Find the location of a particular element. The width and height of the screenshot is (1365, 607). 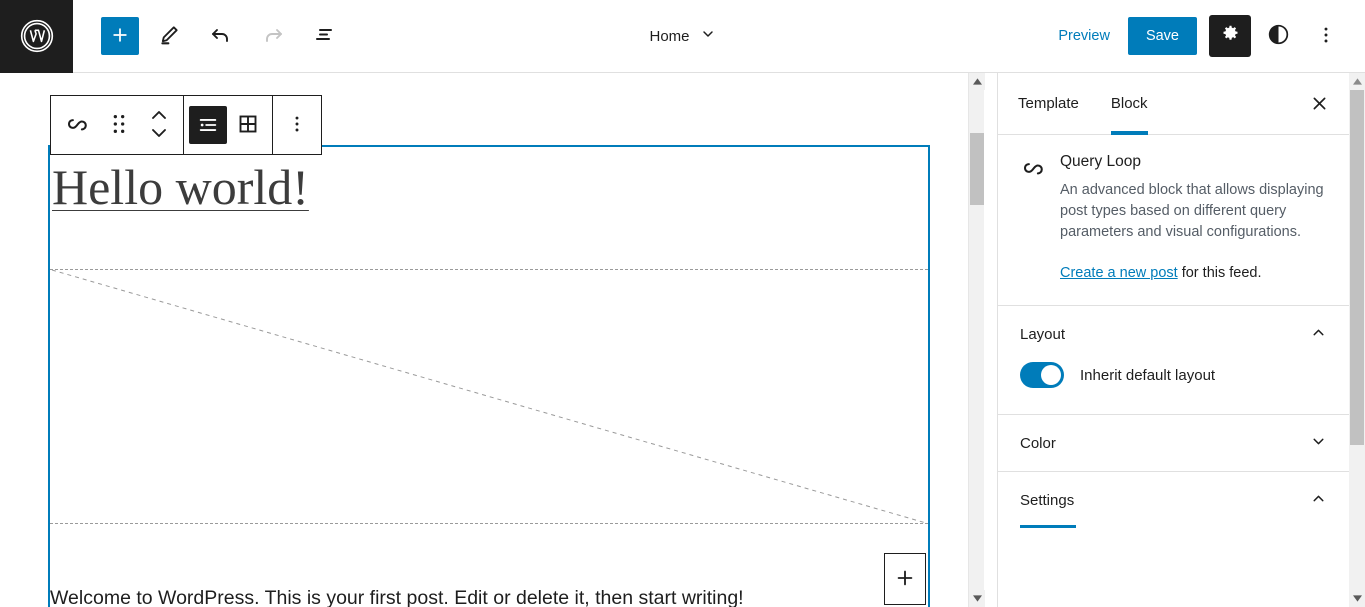

canvas-scrollbar-thumb is located at coordinates (977, 169).